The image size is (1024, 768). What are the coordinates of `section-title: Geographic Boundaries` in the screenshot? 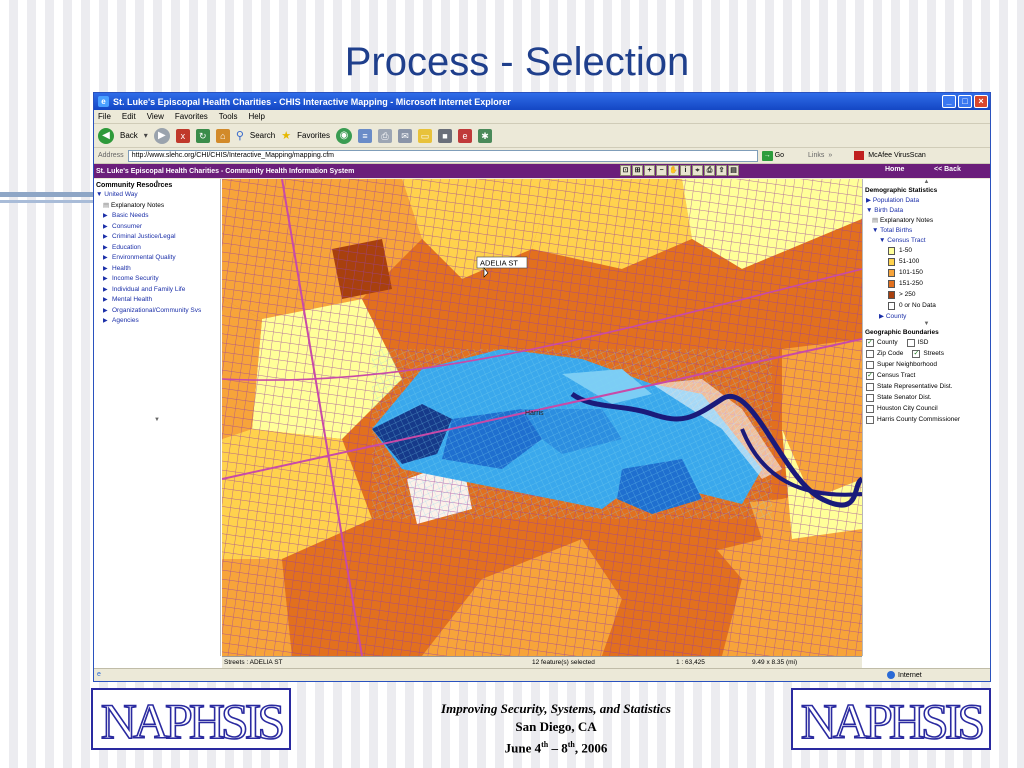 It's located at (902, 332).